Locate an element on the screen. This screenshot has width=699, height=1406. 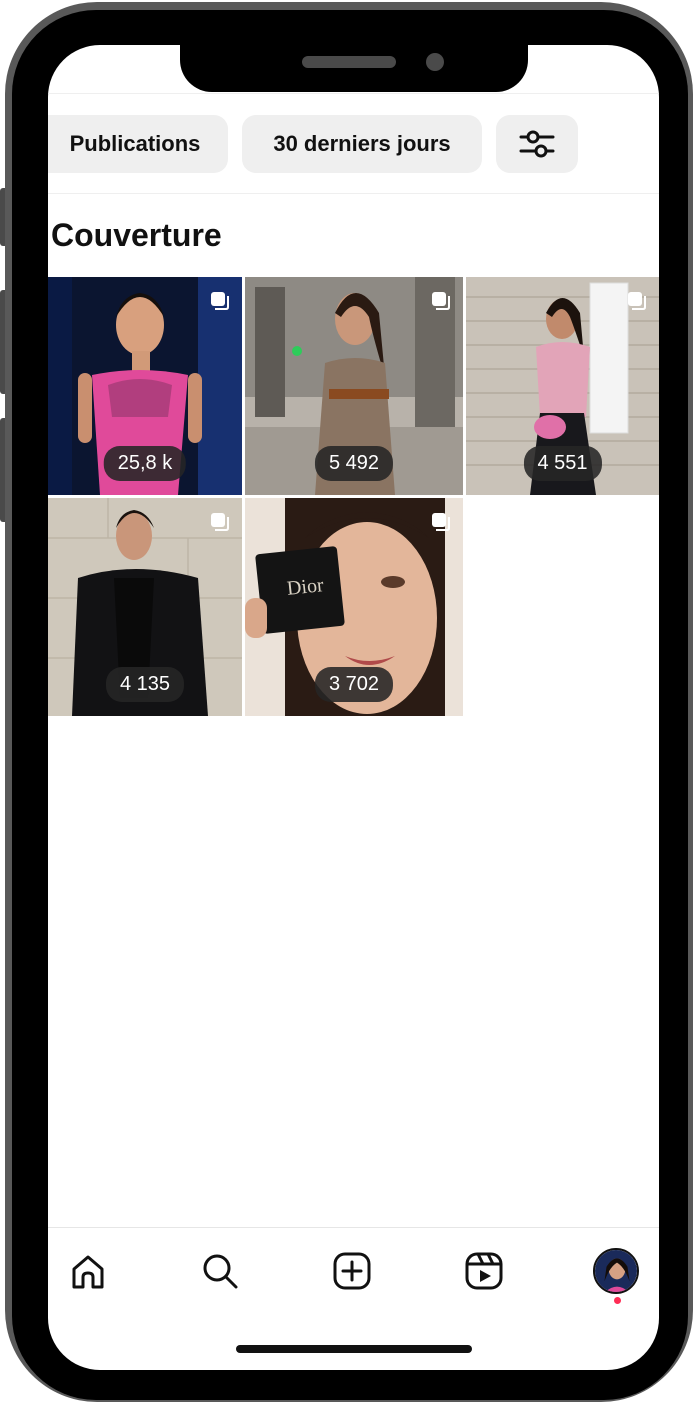
reach-count: 25,8 k is located at coordinates (145, 463).